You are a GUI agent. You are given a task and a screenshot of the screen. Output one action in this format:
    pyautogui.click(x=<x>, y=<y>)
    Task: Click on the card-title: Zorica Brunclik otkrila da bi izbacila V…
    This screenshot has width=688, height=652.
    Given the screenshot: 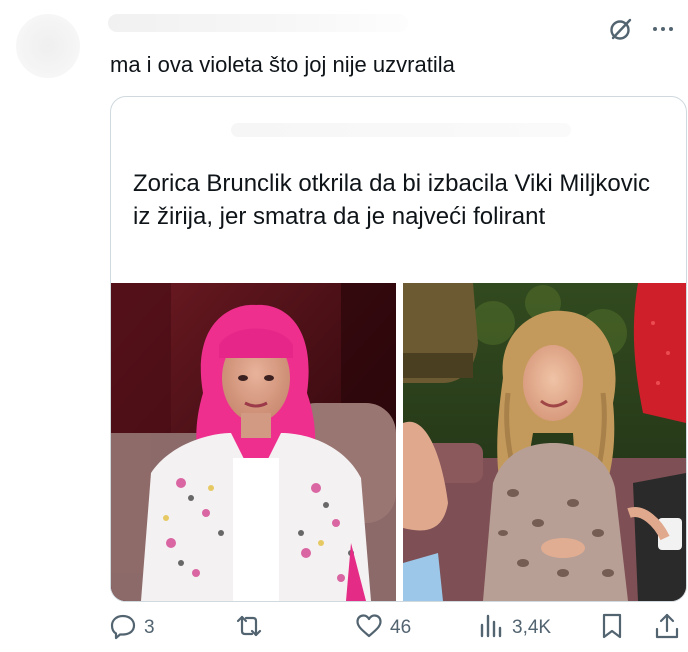 What is the action you would take?
    pyautogui.click(x=392, y=200)
    